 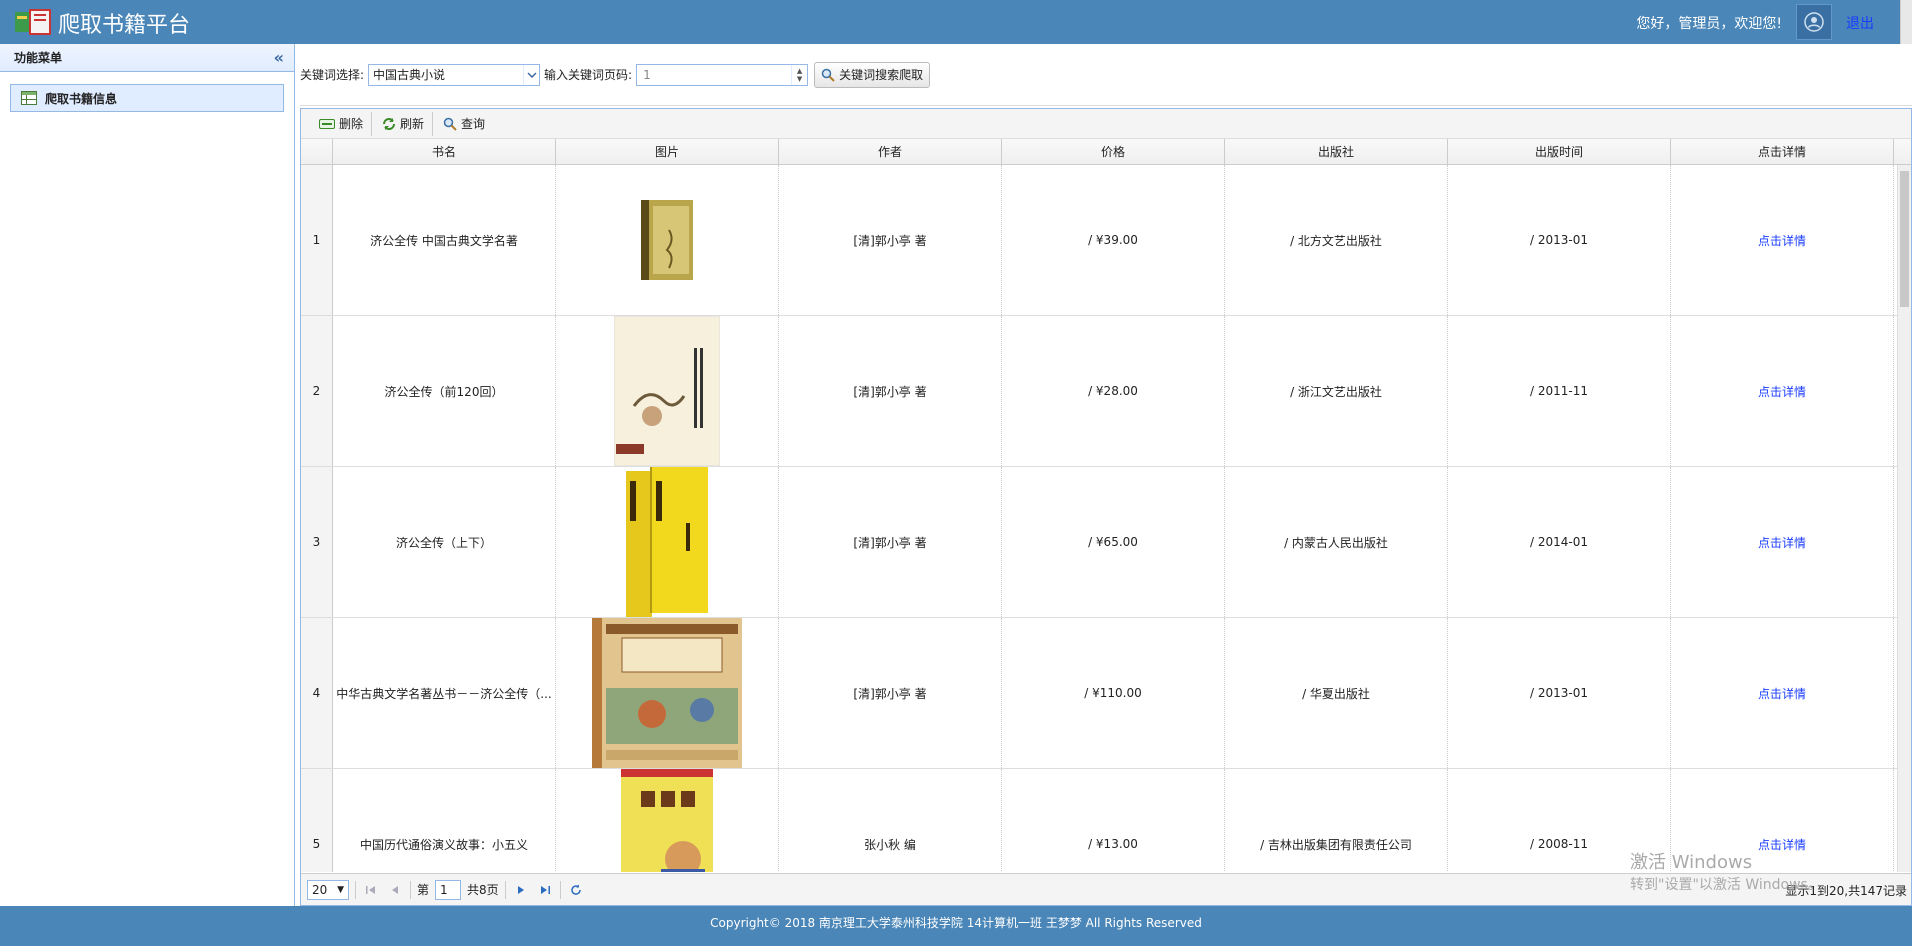 What do you see at coordinates (1906, 22) in the screenshot?
I see `window-scrollbar` at bounding box center [1906, 22].